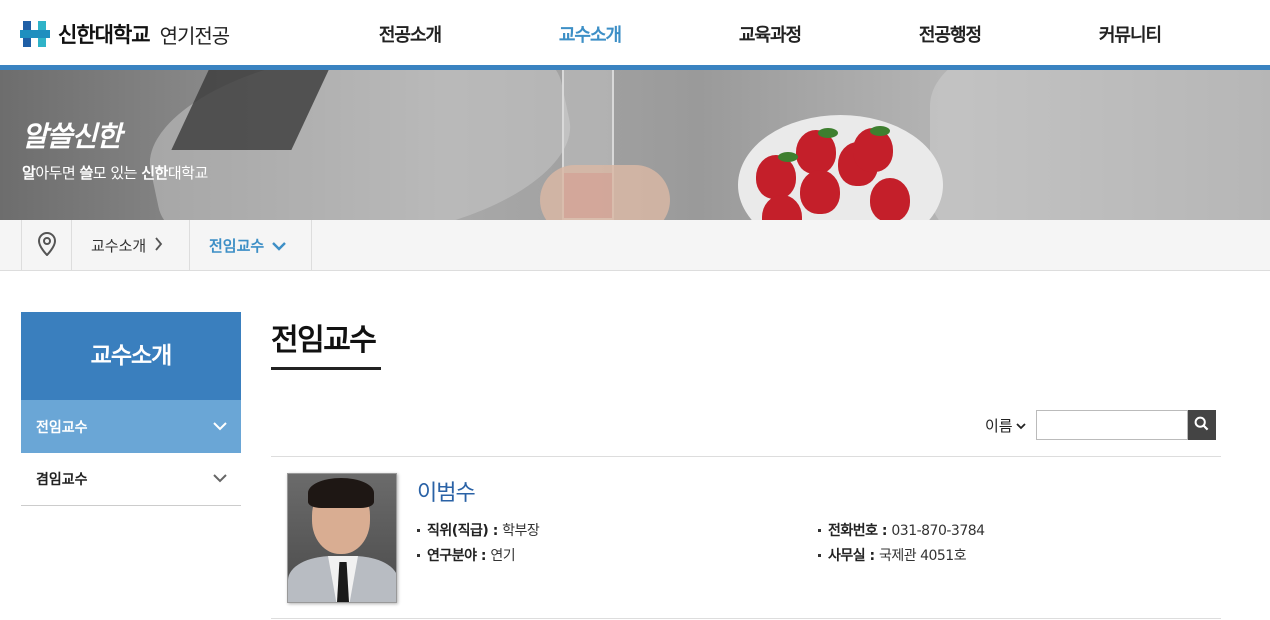 This screenshot has width=1270, height=620. Describe the element at coordinates (746, 456) in the screenshot. I see `list-divider-top` at that location.